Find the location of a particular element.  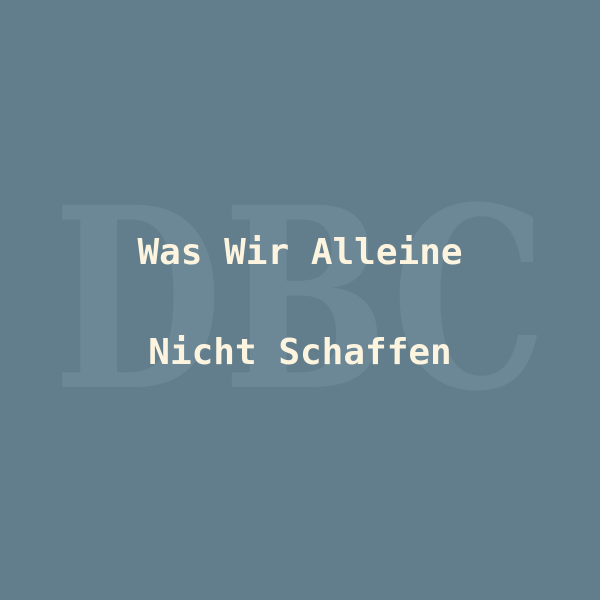

title-line-1: Was Wir Alleine is located at coordinates (300, 252).